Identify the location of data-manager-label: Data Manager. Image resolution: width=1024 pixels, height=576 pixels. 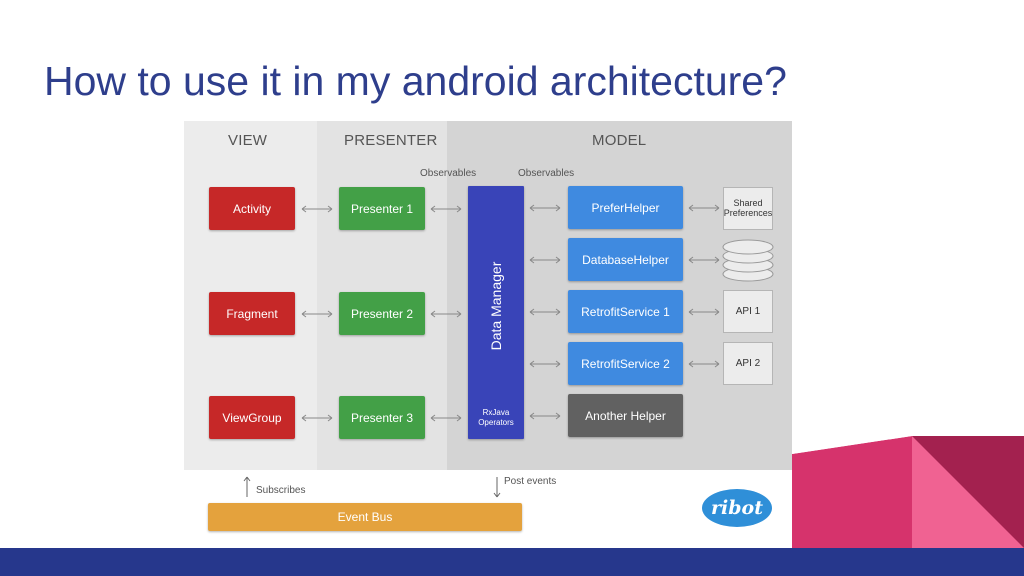
(496, 306).